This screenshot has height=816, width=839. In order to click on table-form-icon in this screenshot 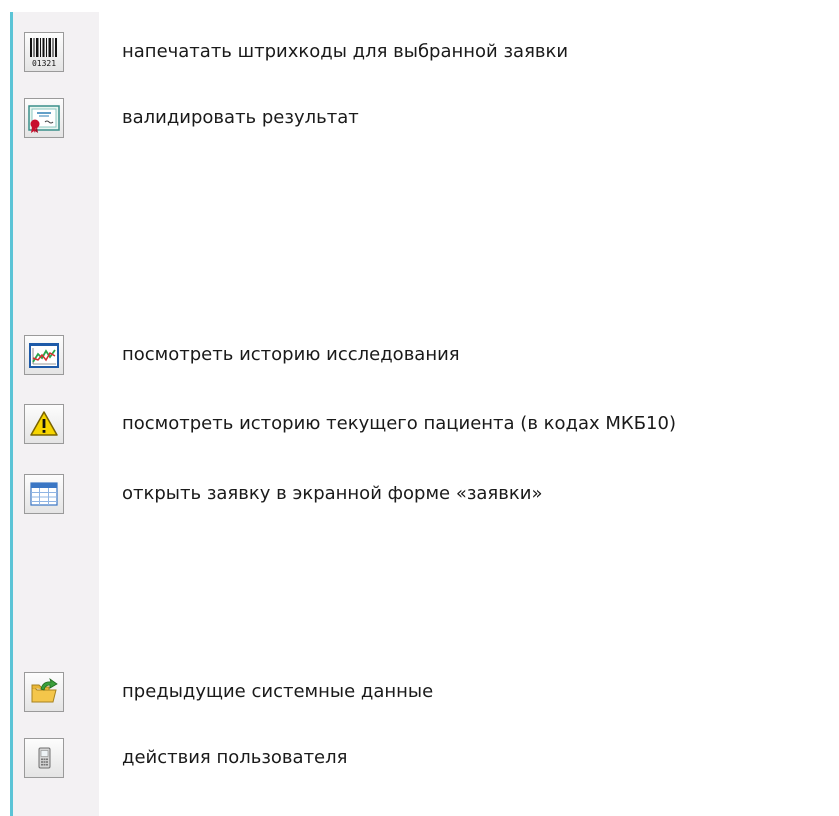, I will do `click(44, 494)`.